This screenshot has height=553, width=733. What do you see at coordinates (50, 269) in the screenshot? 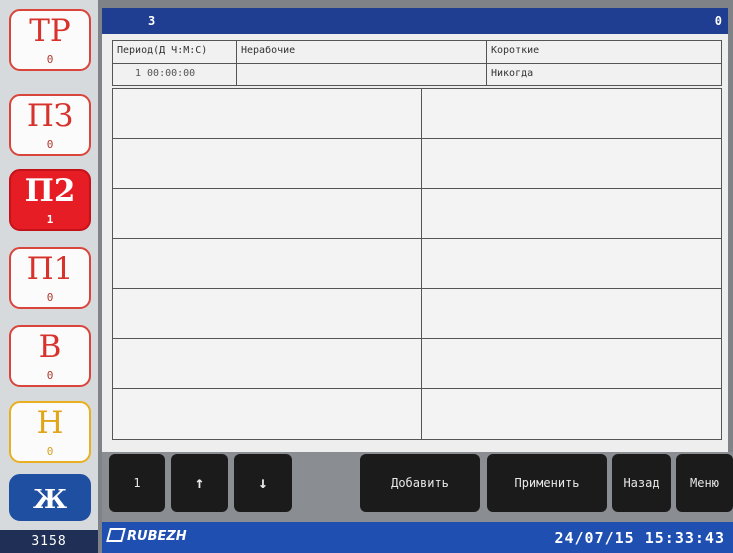
I see `sidebar-button-p1-label: П1` at bounding box center [50, 269].